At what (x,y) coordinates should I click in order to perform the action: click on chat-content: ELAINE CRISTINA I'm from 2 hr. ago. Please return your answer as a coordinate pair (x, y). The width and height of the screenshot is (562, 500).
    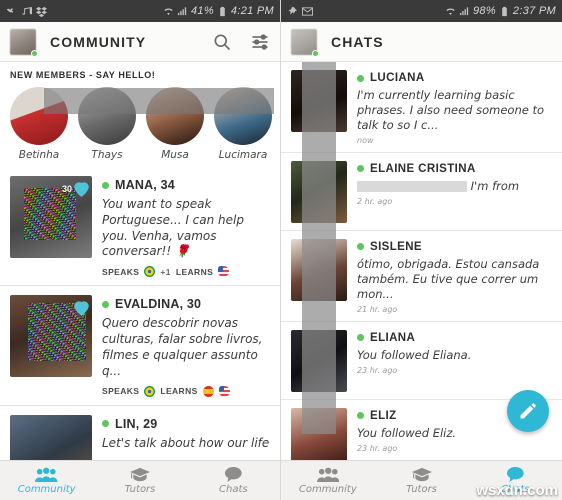
    Looking at the image, I should click on (454, 192).